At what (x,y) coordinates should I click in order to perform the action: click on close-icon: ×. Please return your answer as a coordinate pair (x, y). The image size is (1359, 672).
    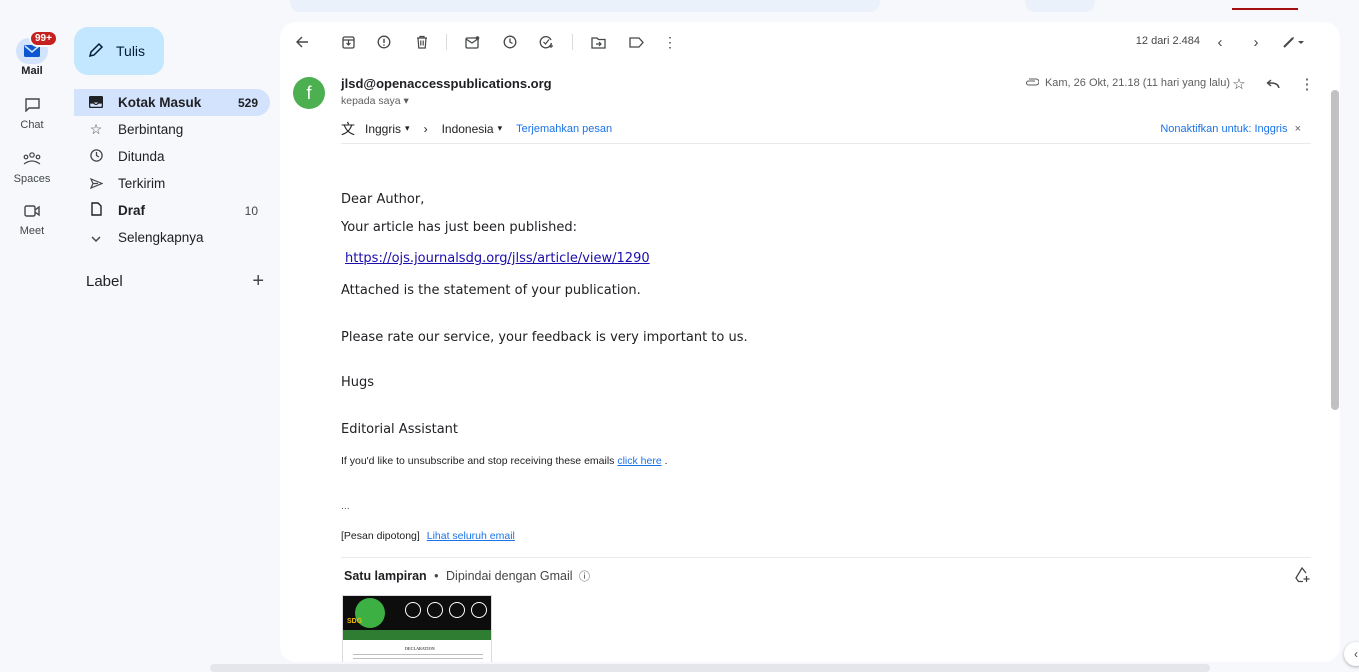
    Looking at the image, I should click on (1298, 129).